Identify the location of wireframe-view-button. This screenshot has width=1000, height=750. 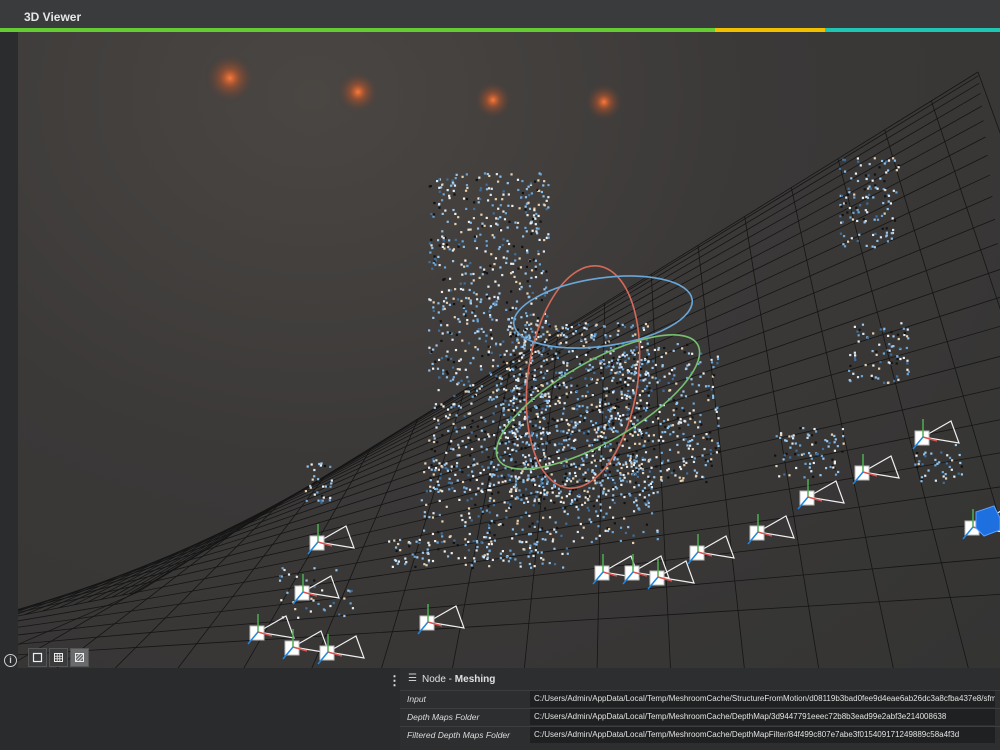
(58, 657).